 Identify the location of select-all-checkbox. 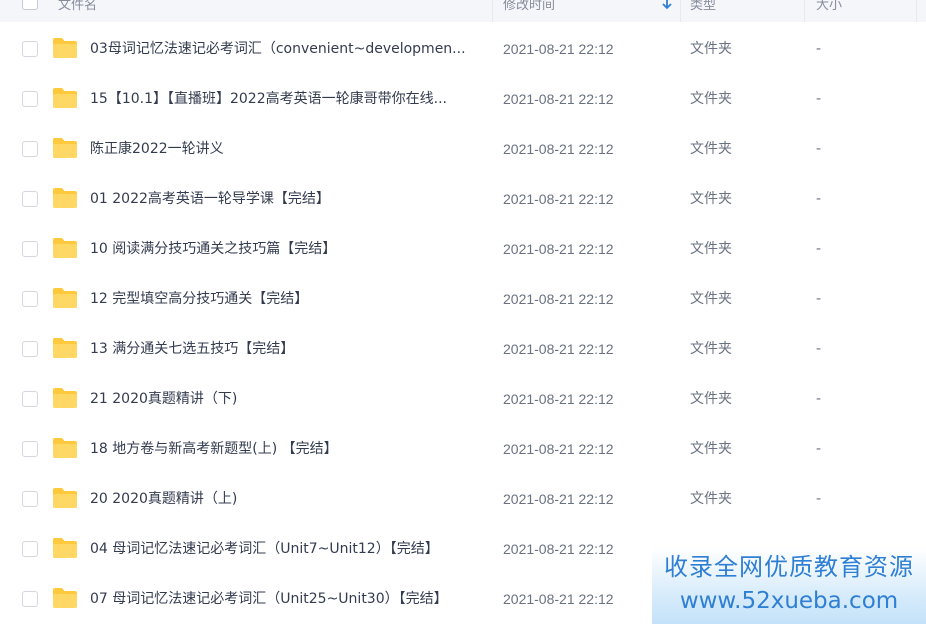
(30, 5).